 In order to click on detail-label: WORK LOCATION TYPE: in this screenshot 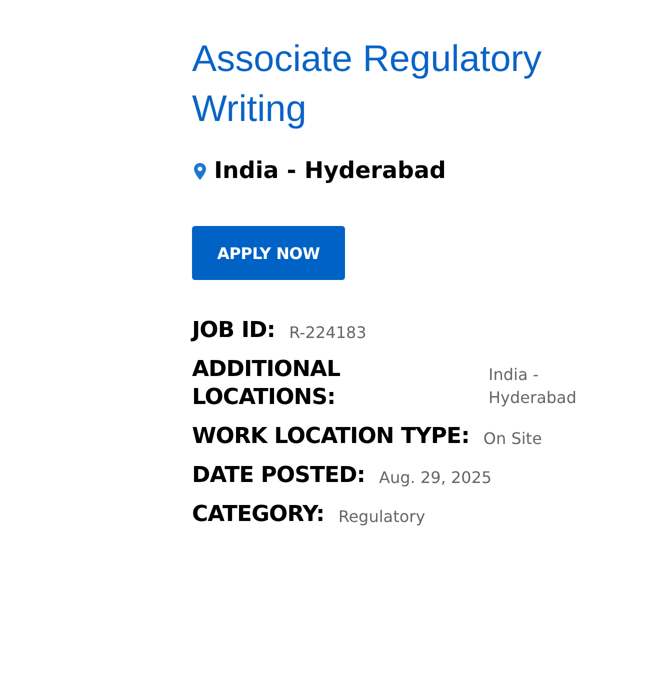, I will do `click(331, 437)`.